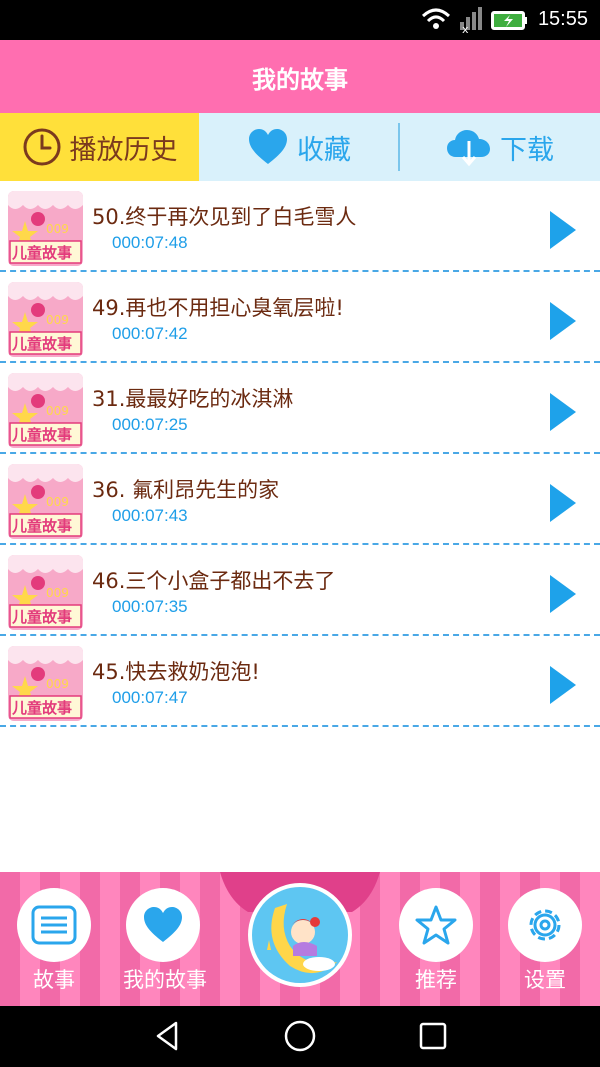 This screenshot has width=600, height=1067. I want to click on tab-bar: 播放历史 收藏 下载, so click(300, 147).